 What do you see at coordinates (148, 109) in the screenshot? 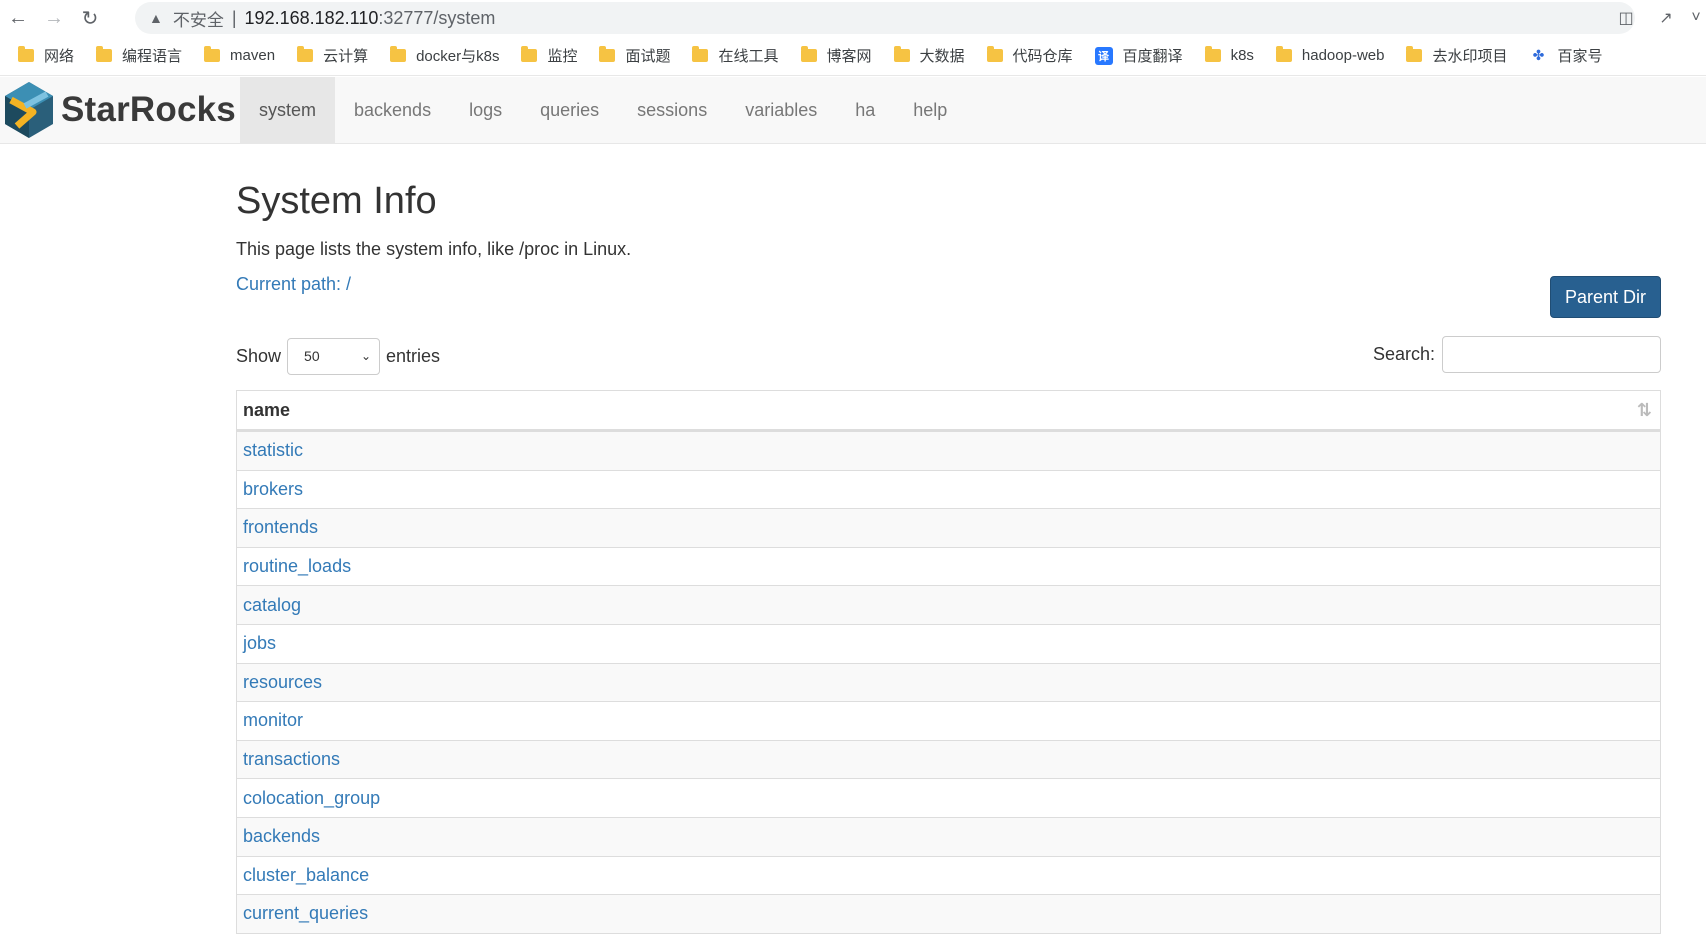
I see `brand-name: StarRocks` at bounding box center [148, 109].